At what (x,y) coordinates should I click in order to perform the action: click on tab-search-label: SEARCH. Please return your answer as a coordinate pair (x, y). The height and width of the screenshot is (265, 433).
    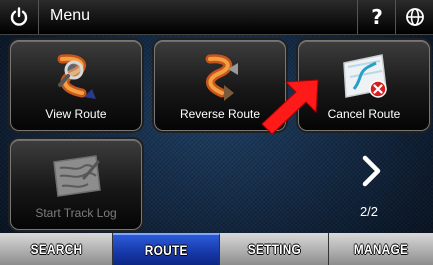
    Looking at the image, I should click on (56, 249).